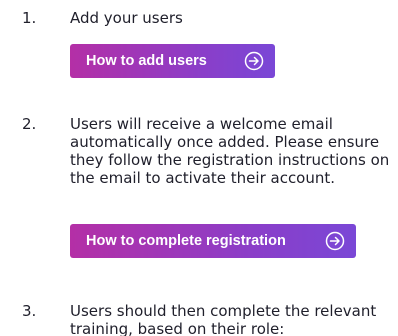 The image size is (398, 336). I want to click on button-label: How to add users, so click(146, 61).